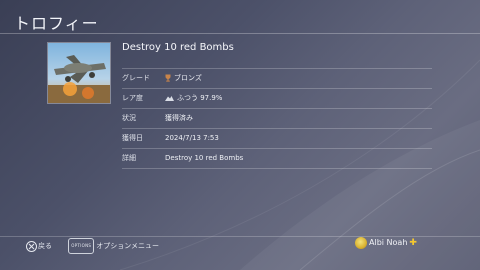  Describe the element at coordinates (240, 33) in the screenshot. I see `header-divider` at that location.